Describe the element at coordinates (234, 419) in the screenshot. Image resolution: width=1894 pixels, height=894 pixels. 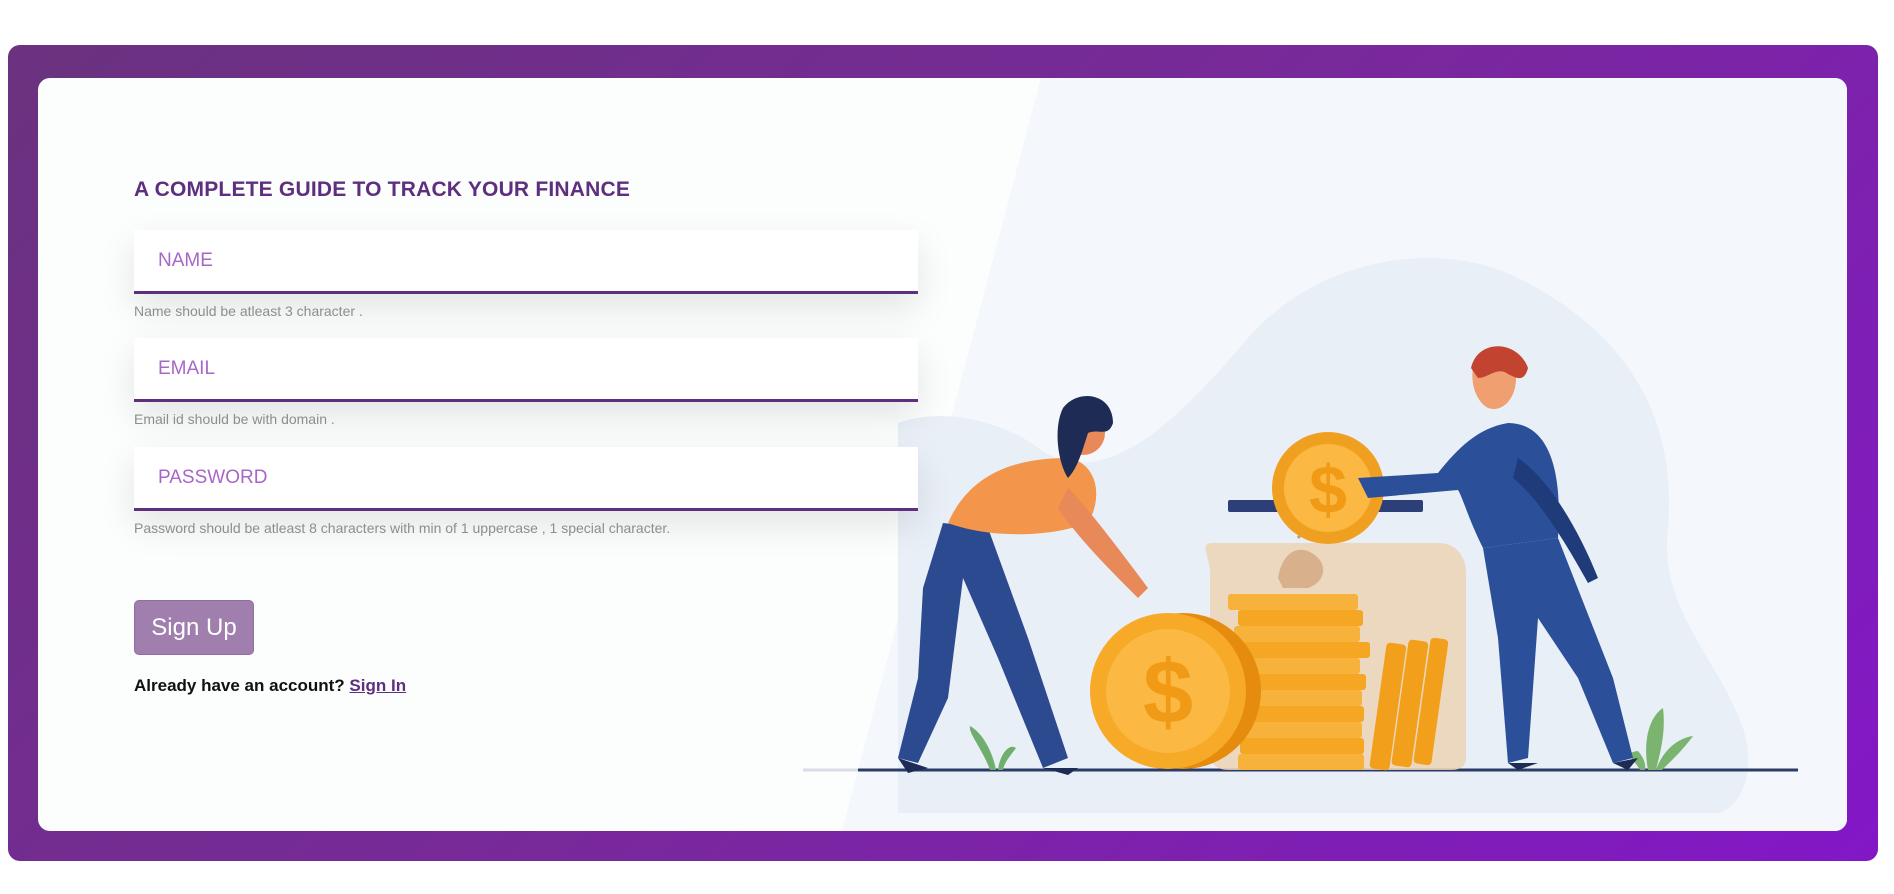
I see `email-hint: Email id should be with domain .` at that location.